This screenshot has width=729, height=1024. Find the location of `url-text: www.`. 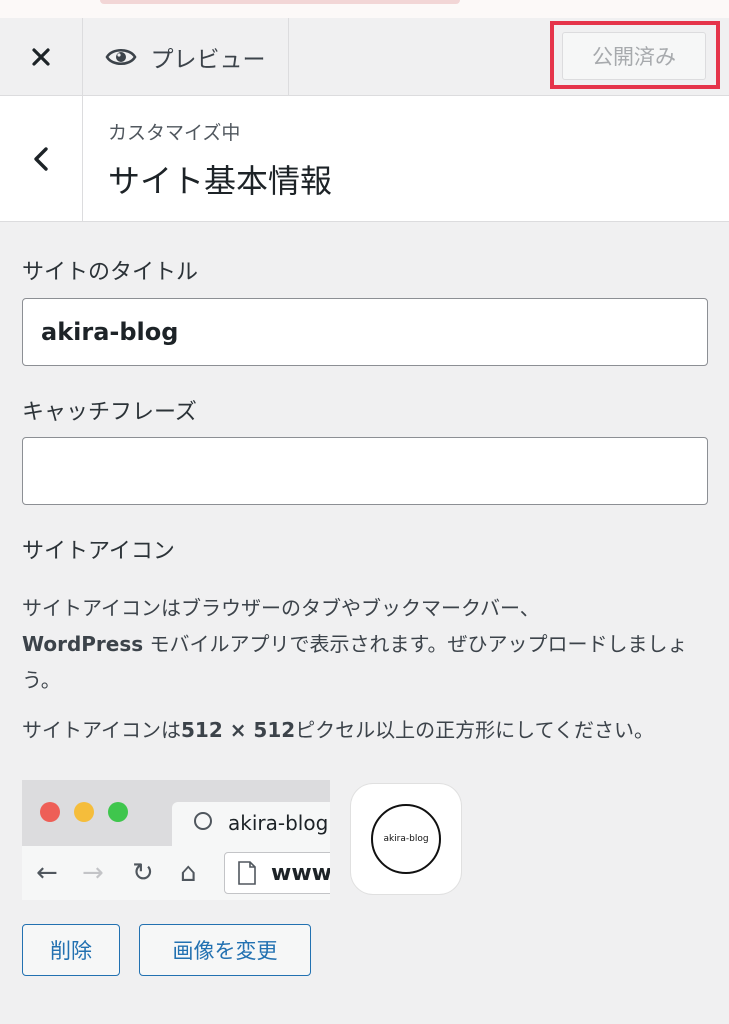

url-text: www. is located at coordinates (300, 873).